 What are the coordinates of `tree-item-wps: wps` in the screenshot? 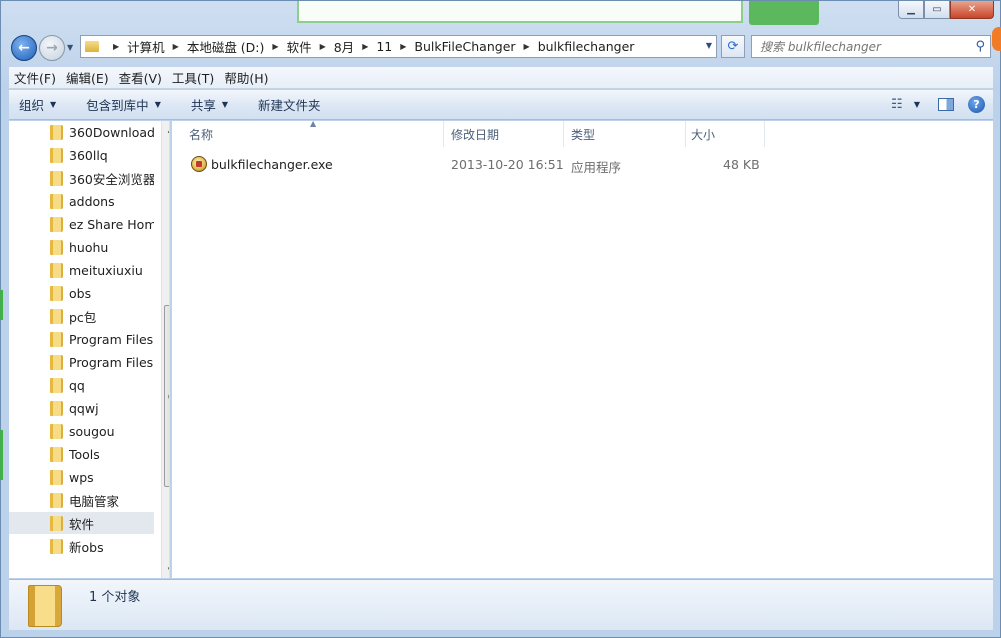 It's located at (81, 477).